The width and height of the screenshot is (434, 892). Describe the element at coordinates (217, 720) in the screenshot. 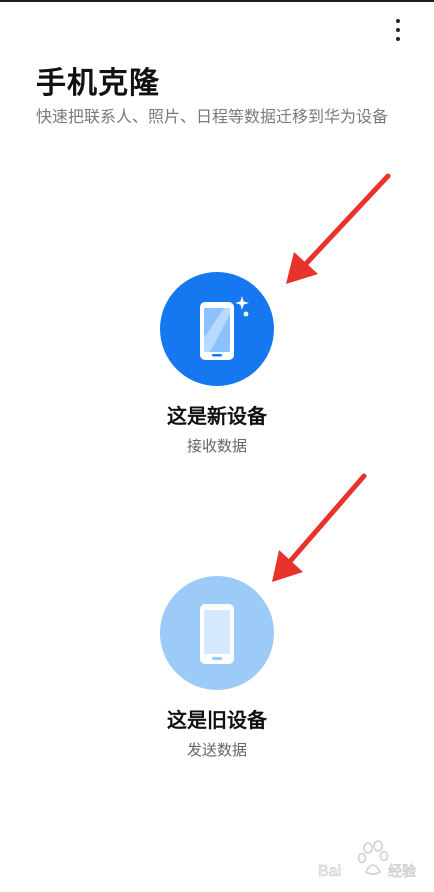

I see `old-device-label: 这是旧设备` at that location.